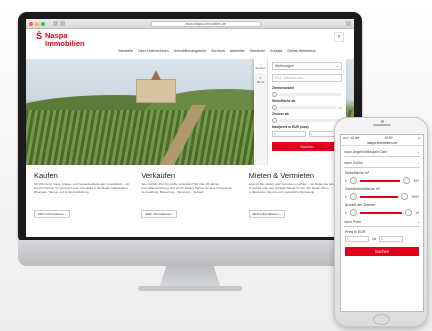  What do you see at coordinates (382, 125) in the screenshot?
I see `speaker-grille` at bounding box center [382, 125].